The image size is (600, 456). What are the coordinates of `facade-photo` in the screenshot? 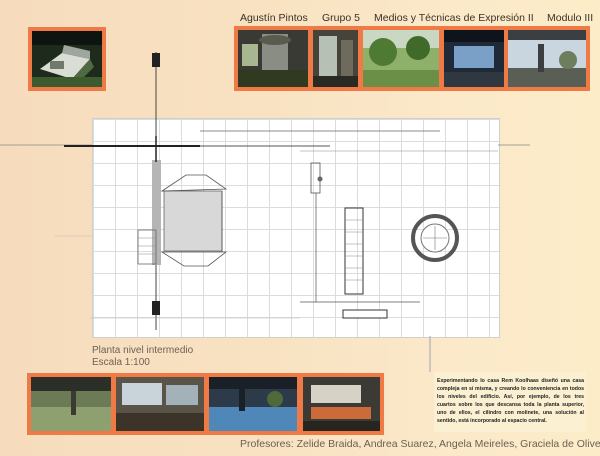 It's located at (341, 404).